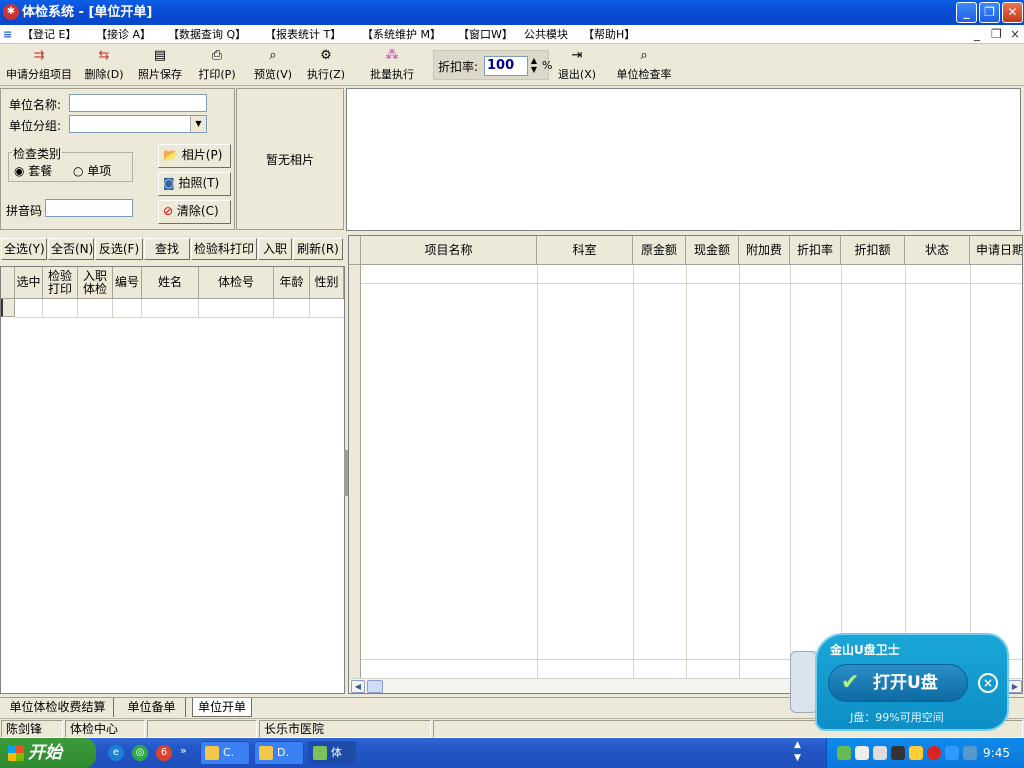 This screenshot has width=1024, height=768. I want to click on col-apply-date: 申请日期, so click(996, 250).